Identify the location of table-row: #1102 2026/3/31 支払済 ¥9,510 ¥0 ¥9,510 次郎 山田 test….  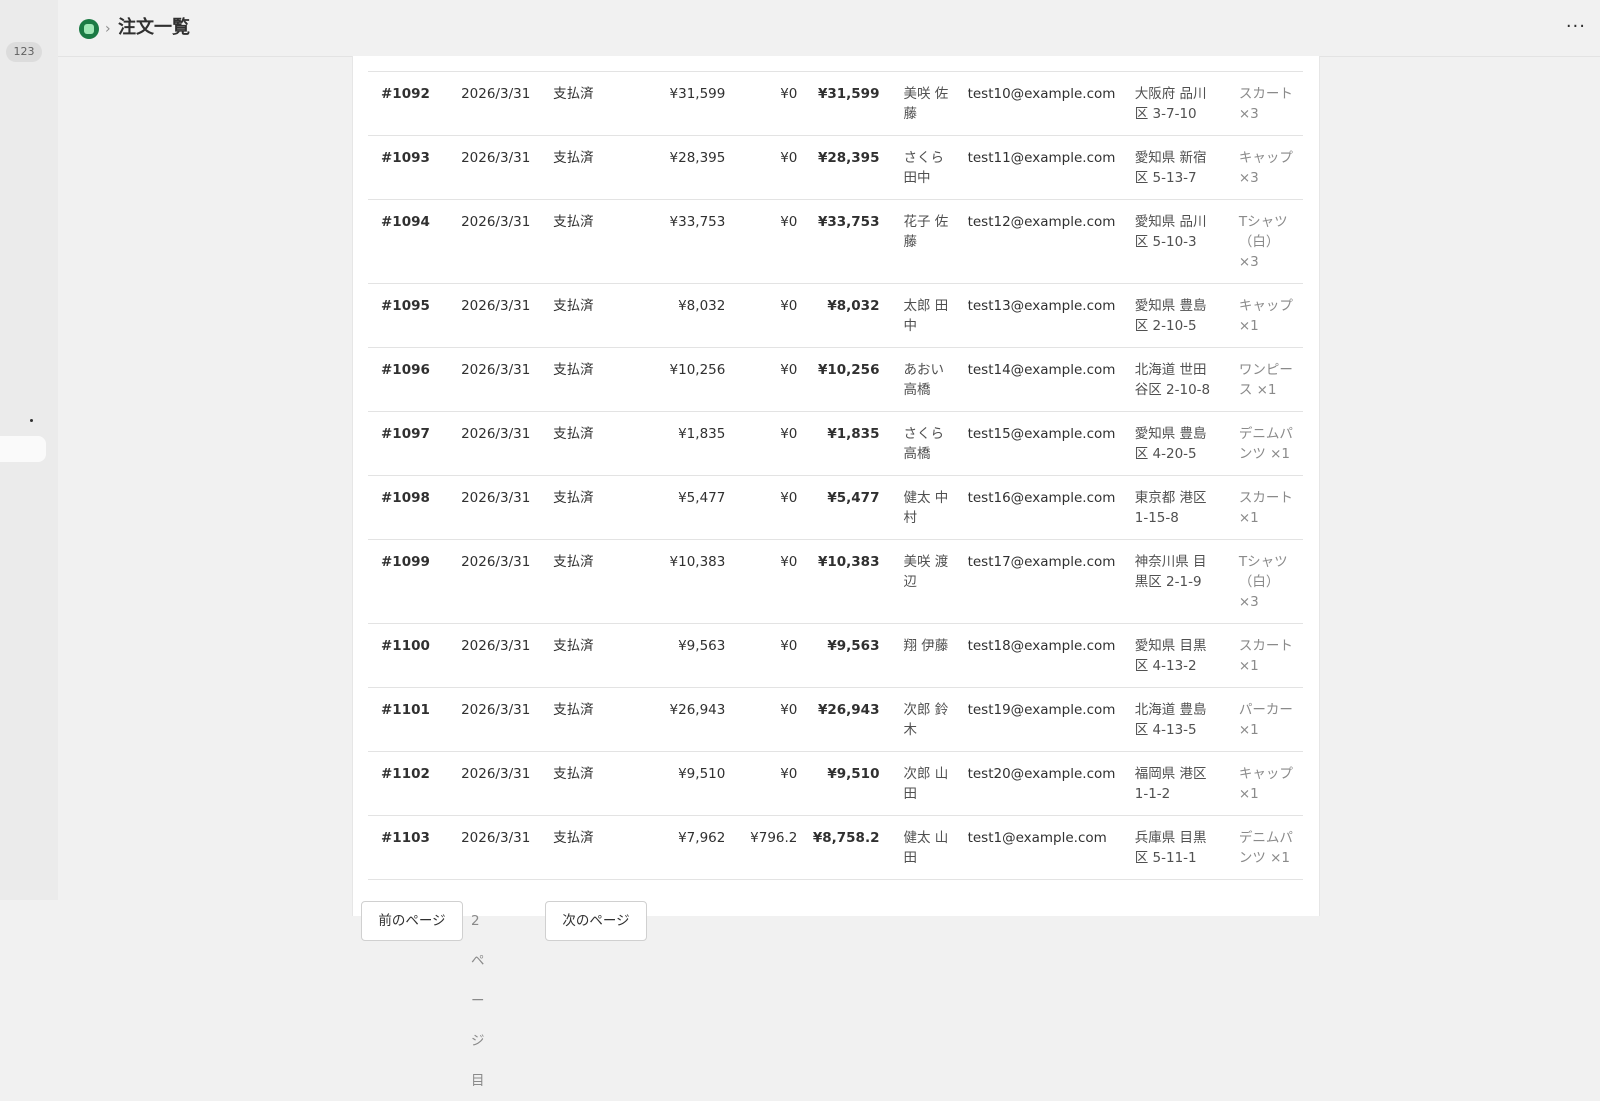
(835, 783).